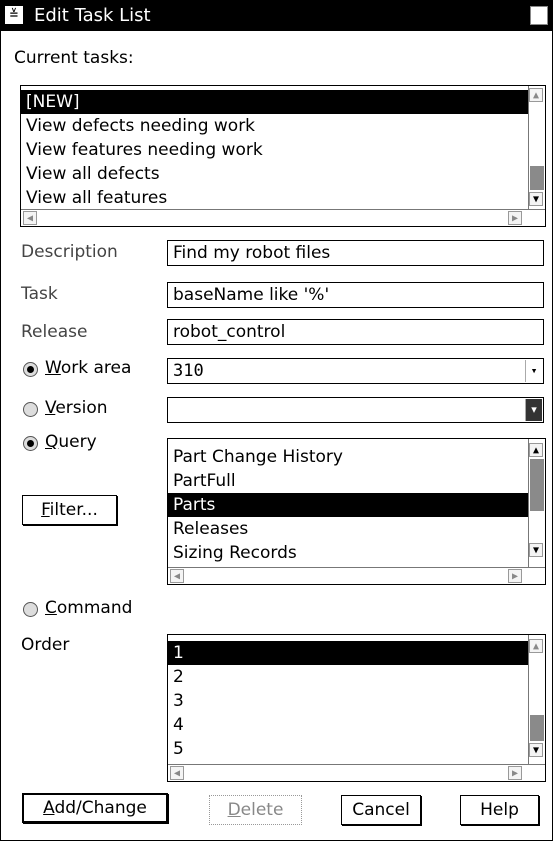 The height and width of the screenshot is (841, 553). I want to click on delete-button: Delete, so click(255, 810).